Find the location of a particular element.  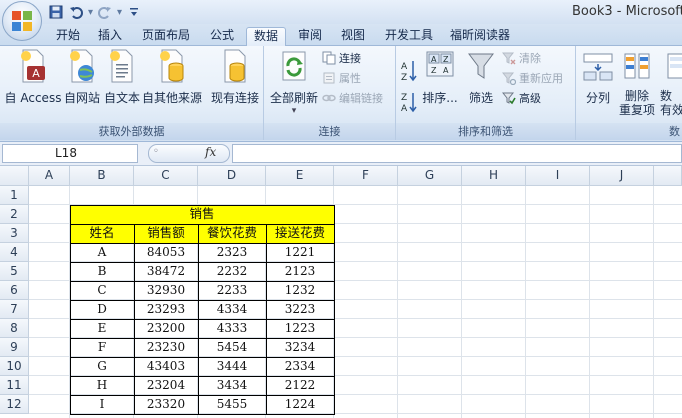

column-header is located at coordinates (668, 176).